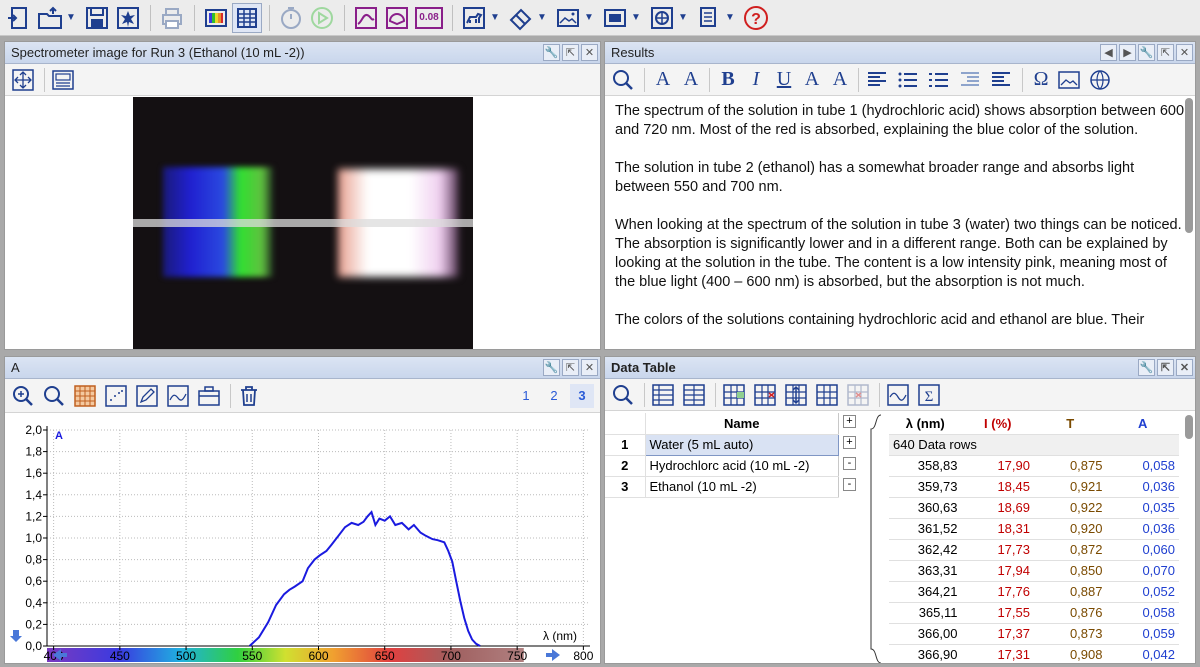  Describe the element at coordinates (929, 395) in the screenshot. I see `sum-icon: Σ` at that location.